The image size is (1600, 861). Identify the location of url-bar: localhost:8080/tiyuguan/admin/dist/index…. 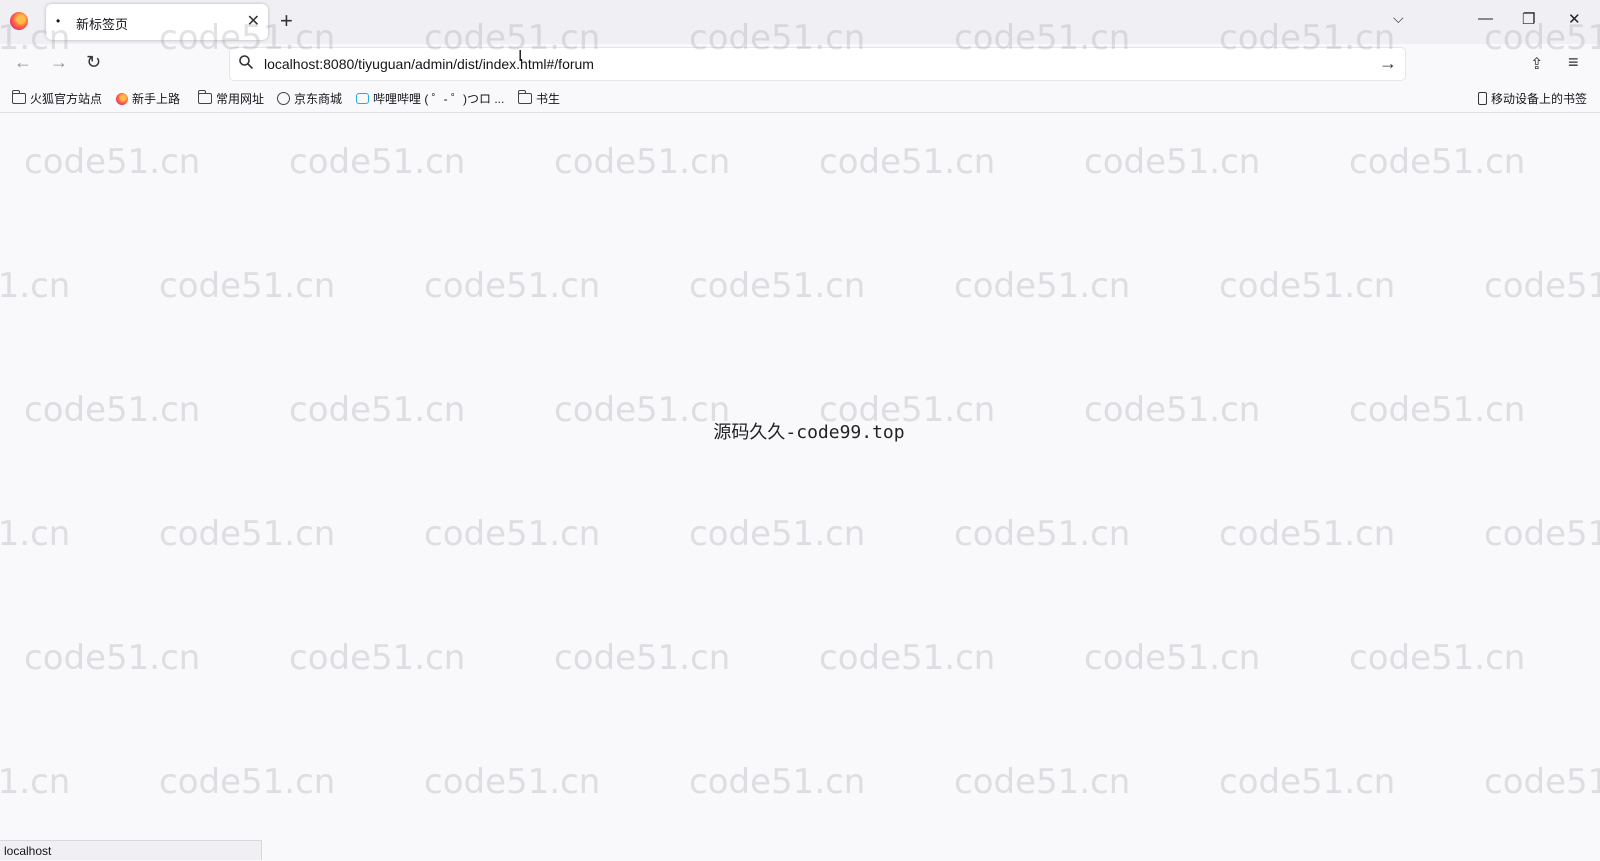
(817, 64).